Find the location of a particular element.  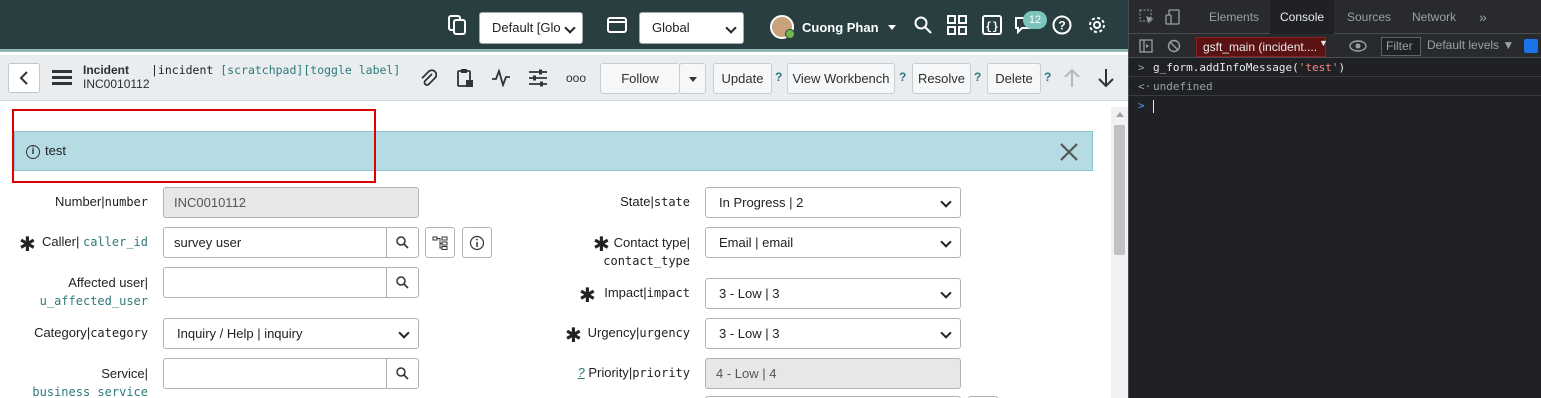

contact-type-select: Email | email is located at coordinates (833, 242).